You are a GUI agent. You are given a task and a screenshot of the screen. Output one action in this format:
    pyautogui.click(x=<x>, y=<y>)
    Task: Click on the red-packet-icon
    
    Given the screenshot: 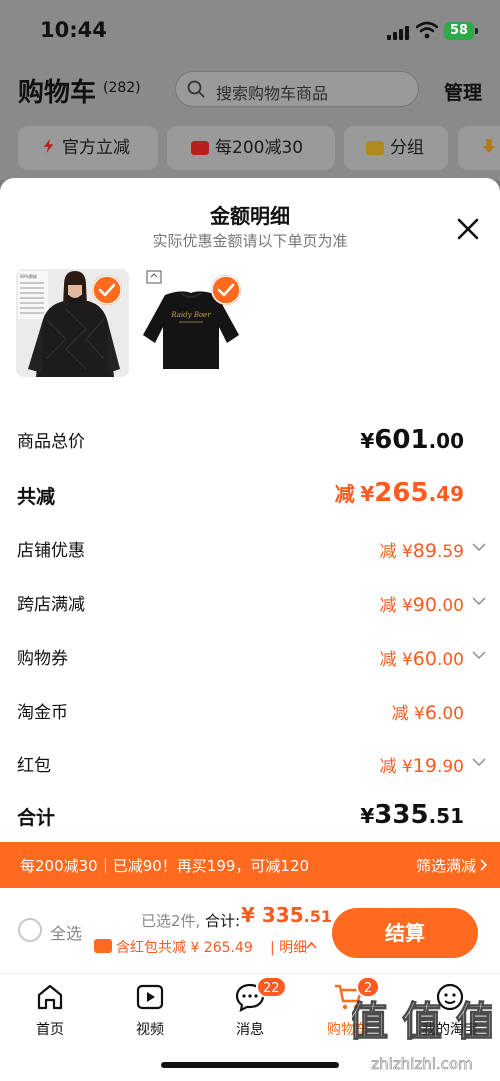 What is the action you would take?
    pyautogui.click(x=103, y=946)
    